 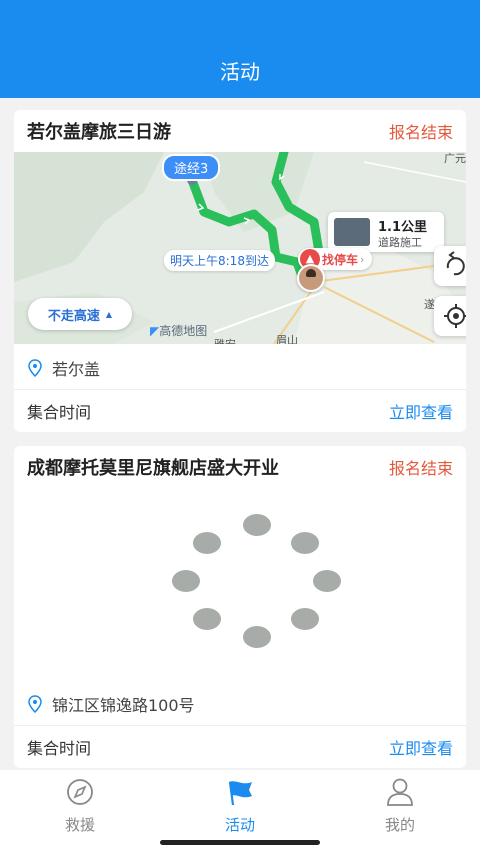 What do you see at coordinates (80, 314) in the screenshot?
I see `avoid-highway-toggle: 不走高速 ▲` at bounding box center [80, 314].